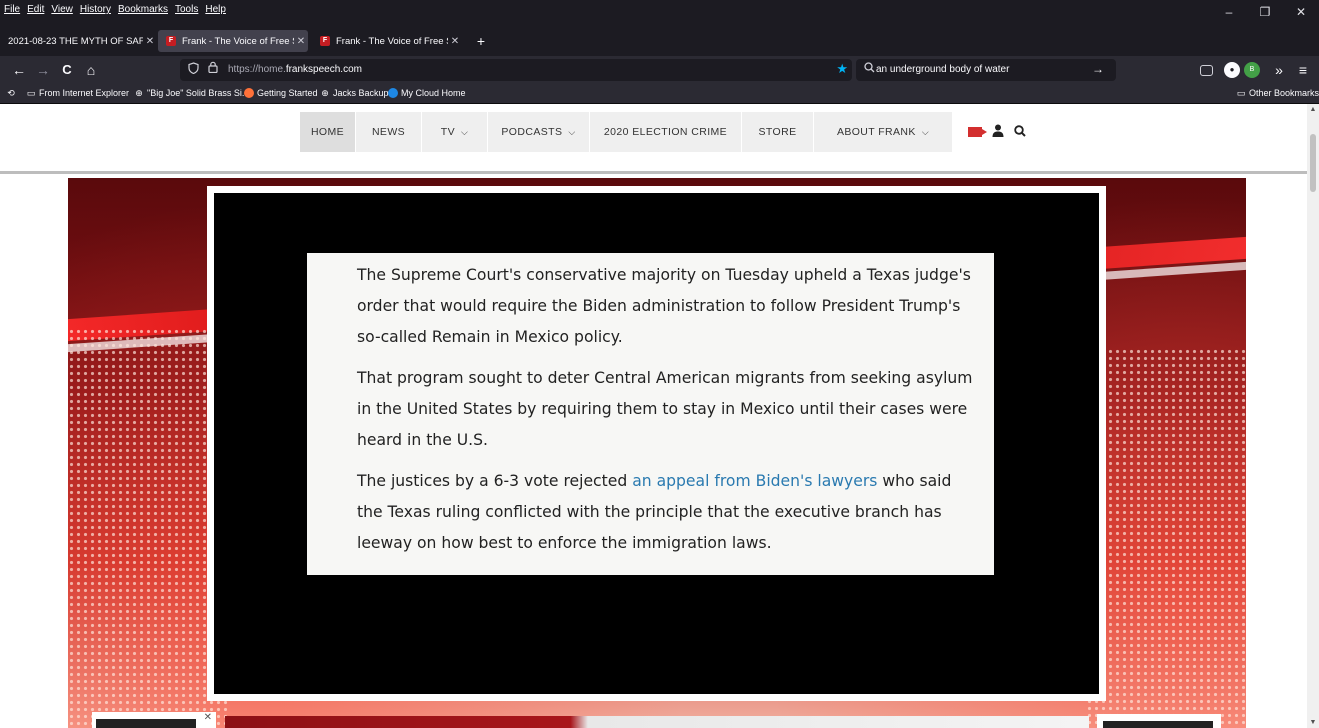 The image size is (1319, 728). I want to click on scroll-down-arrow-icon: ▼, so click(1313, 722).